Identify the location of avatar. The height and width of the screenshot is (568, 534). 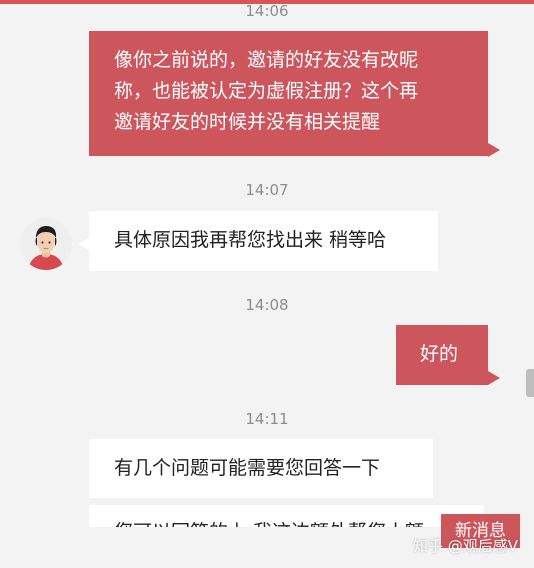
(46, 244).